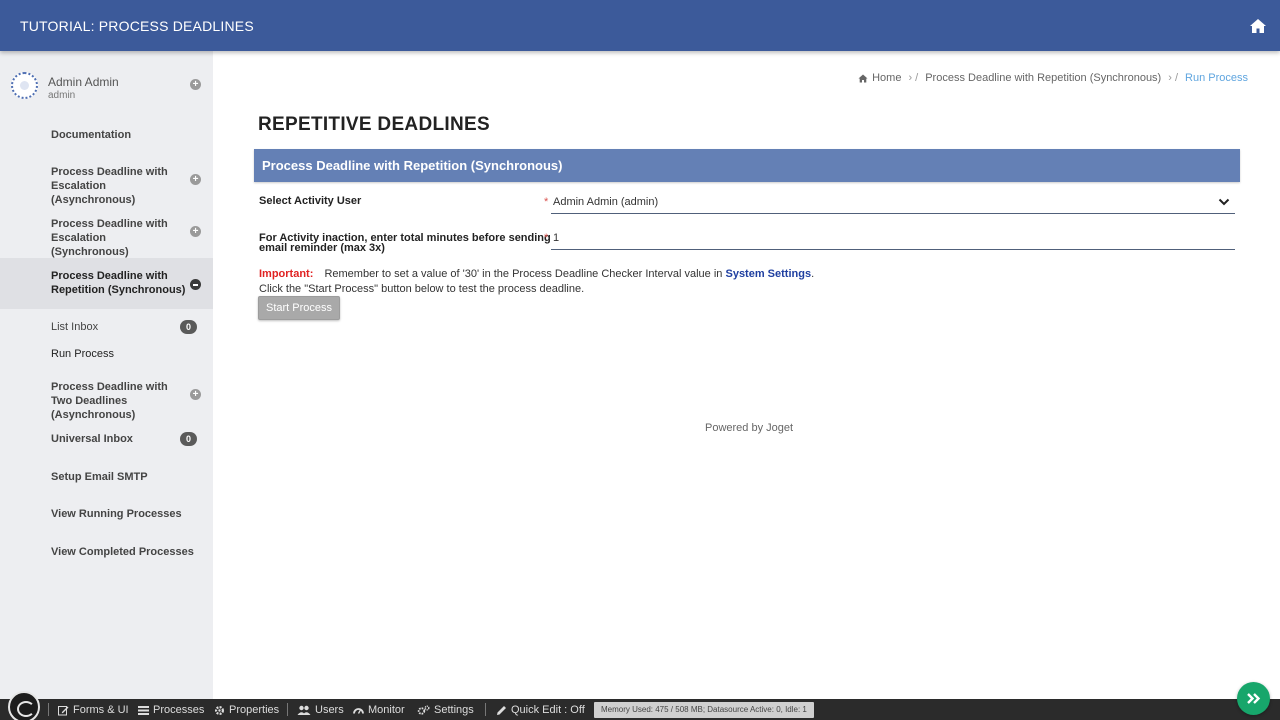 The width and height of the screenshot is (1280, 720). I want to click on breadcrumb-current: Run Process, so click(1216, 78).